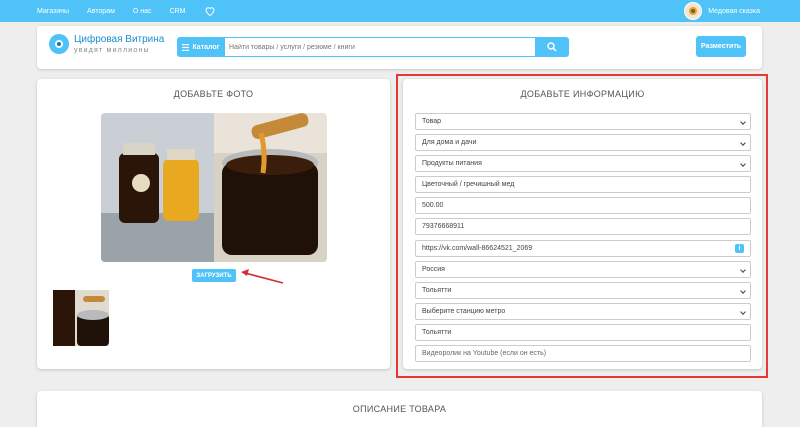 This screenshot has width=800, height=427. I want to click on category-select: Для дома и дачи, so click(583, 142).